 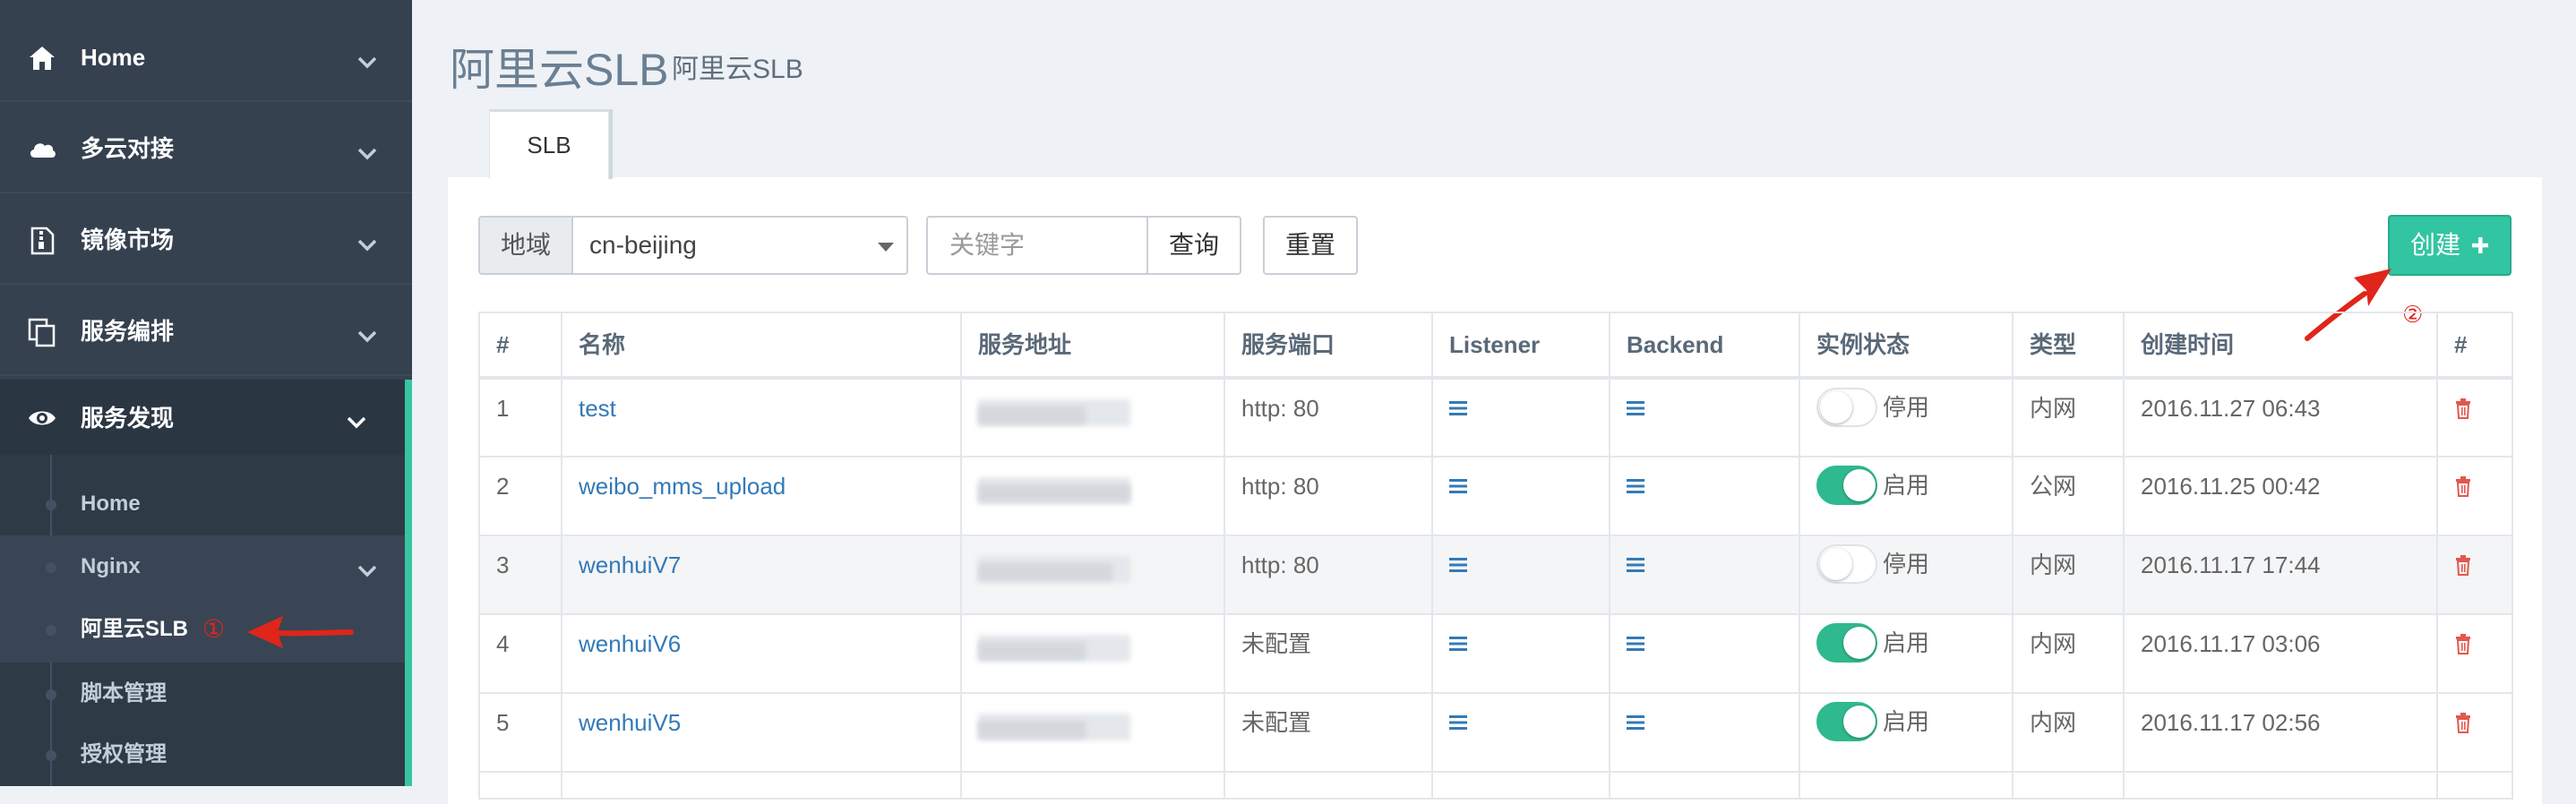 I want to click on tab-slb: SLB, so click(x=549, y=144).